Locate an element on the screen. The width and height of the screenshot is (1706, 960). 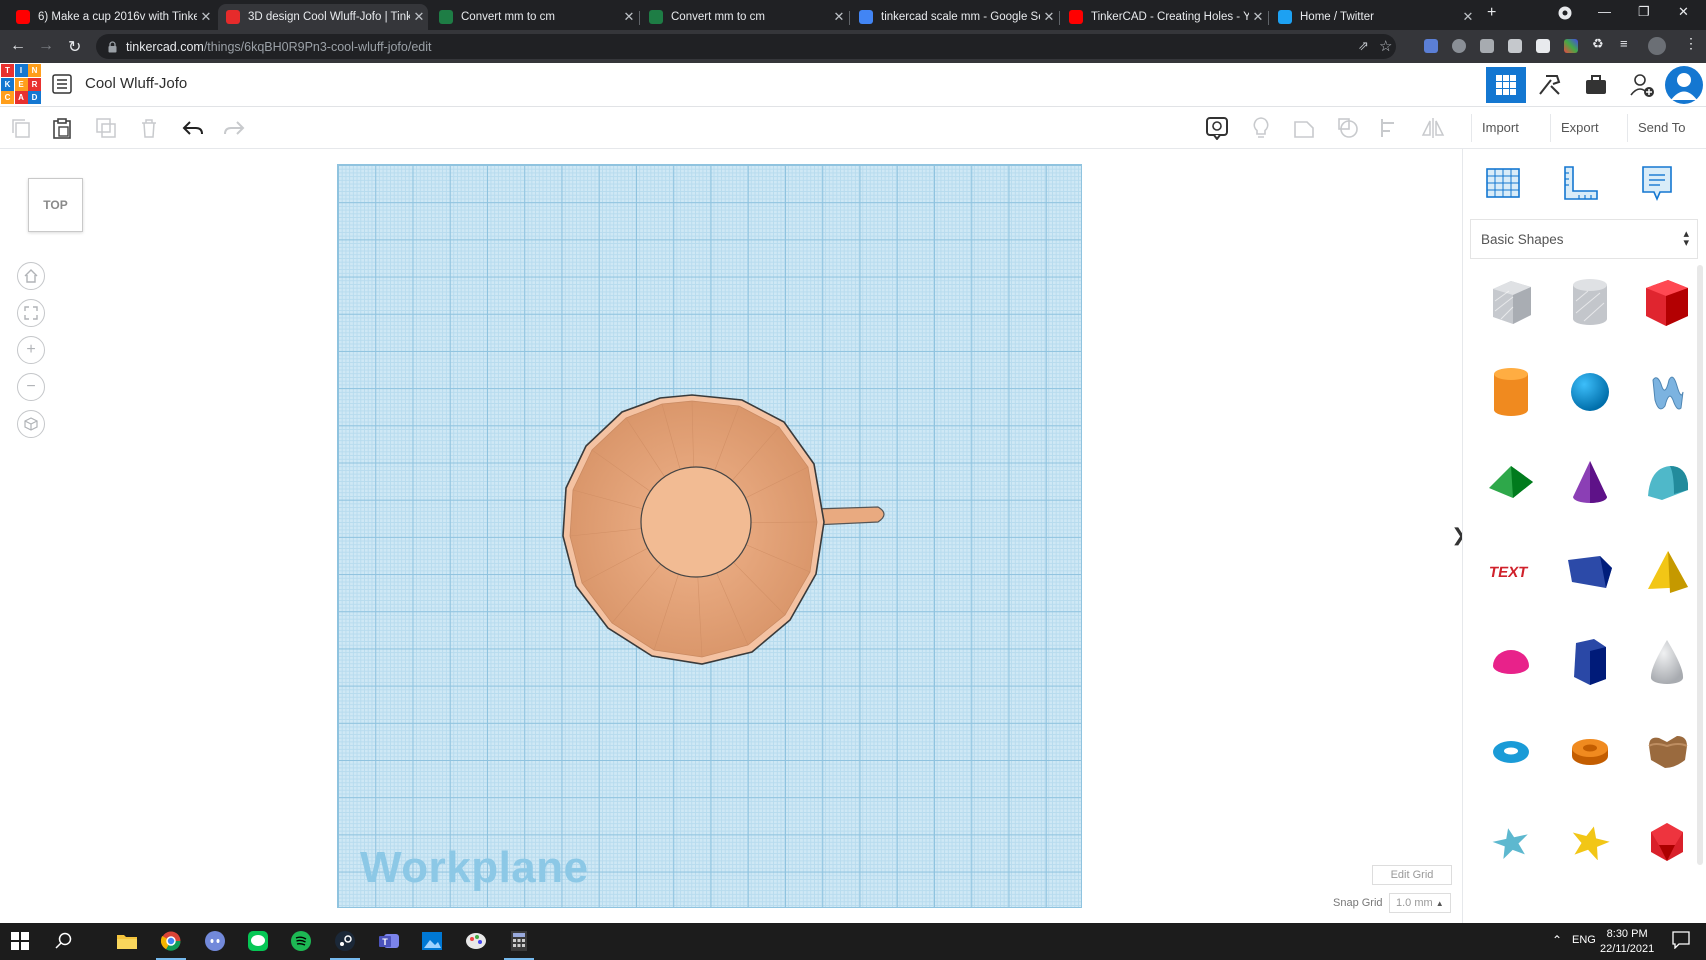
undo-icon is located at coordinates (193, 128).